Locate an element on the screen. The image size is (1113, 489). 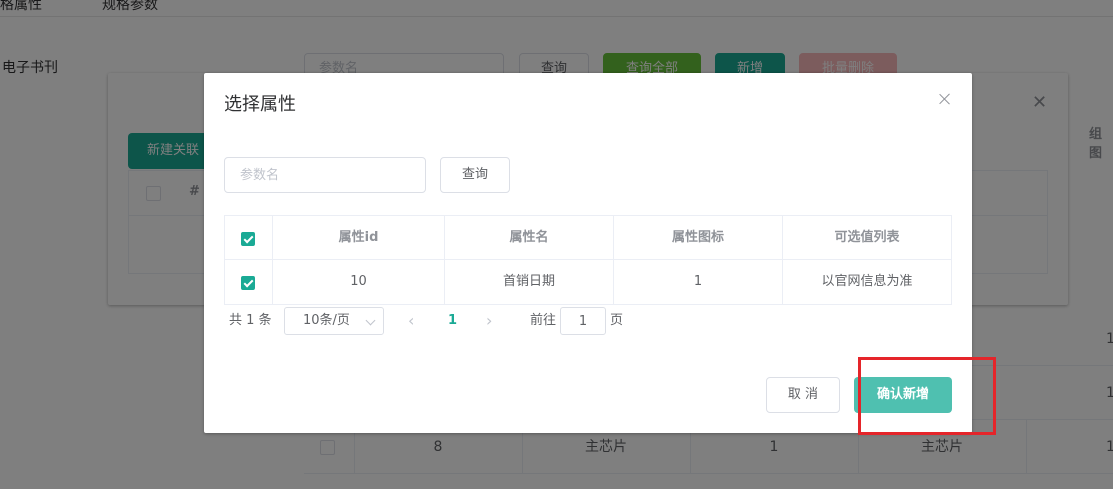
table-row: 10 首销日期 1 以官网信息为准 is located at coordinates (588, 282).